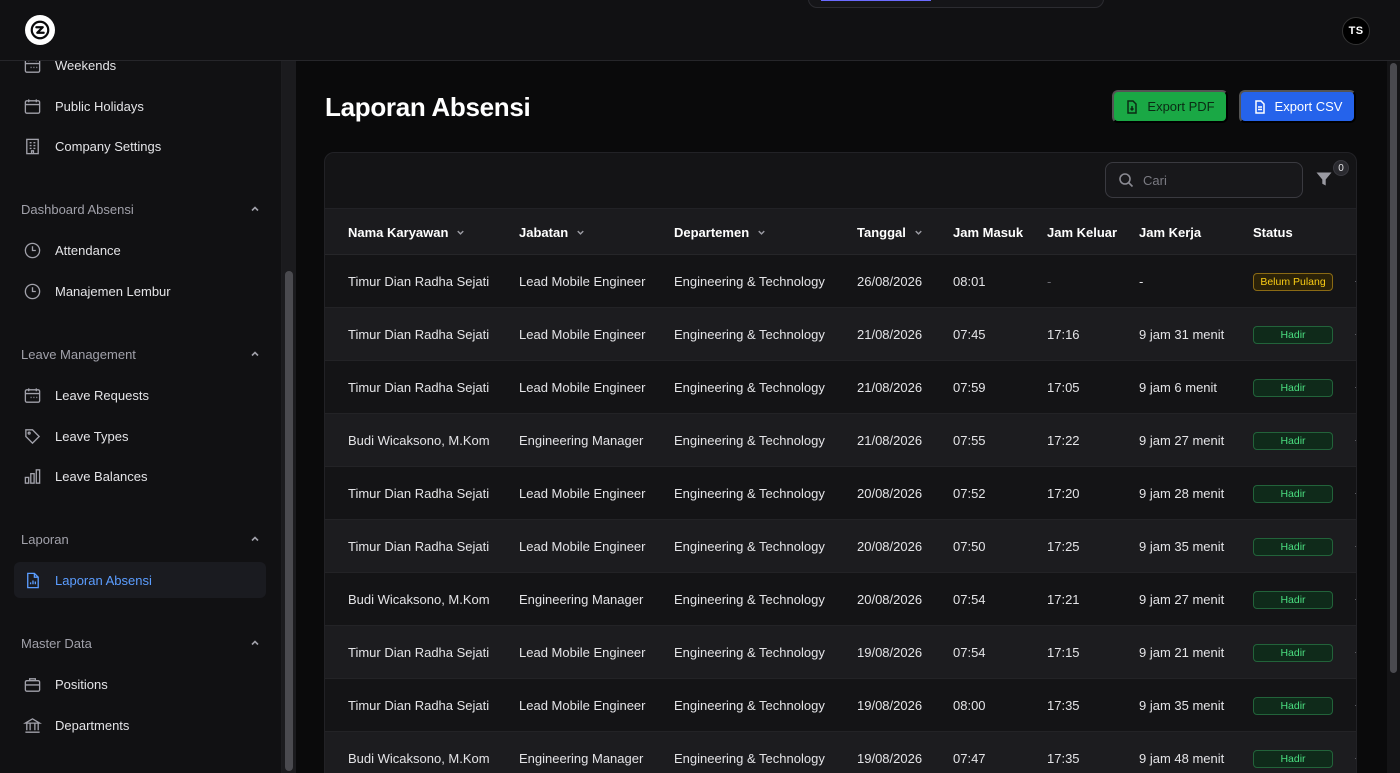  Describe the element at coordinates (969, 493) in the screenshot. I see `cell-text: 07:52` at that location.